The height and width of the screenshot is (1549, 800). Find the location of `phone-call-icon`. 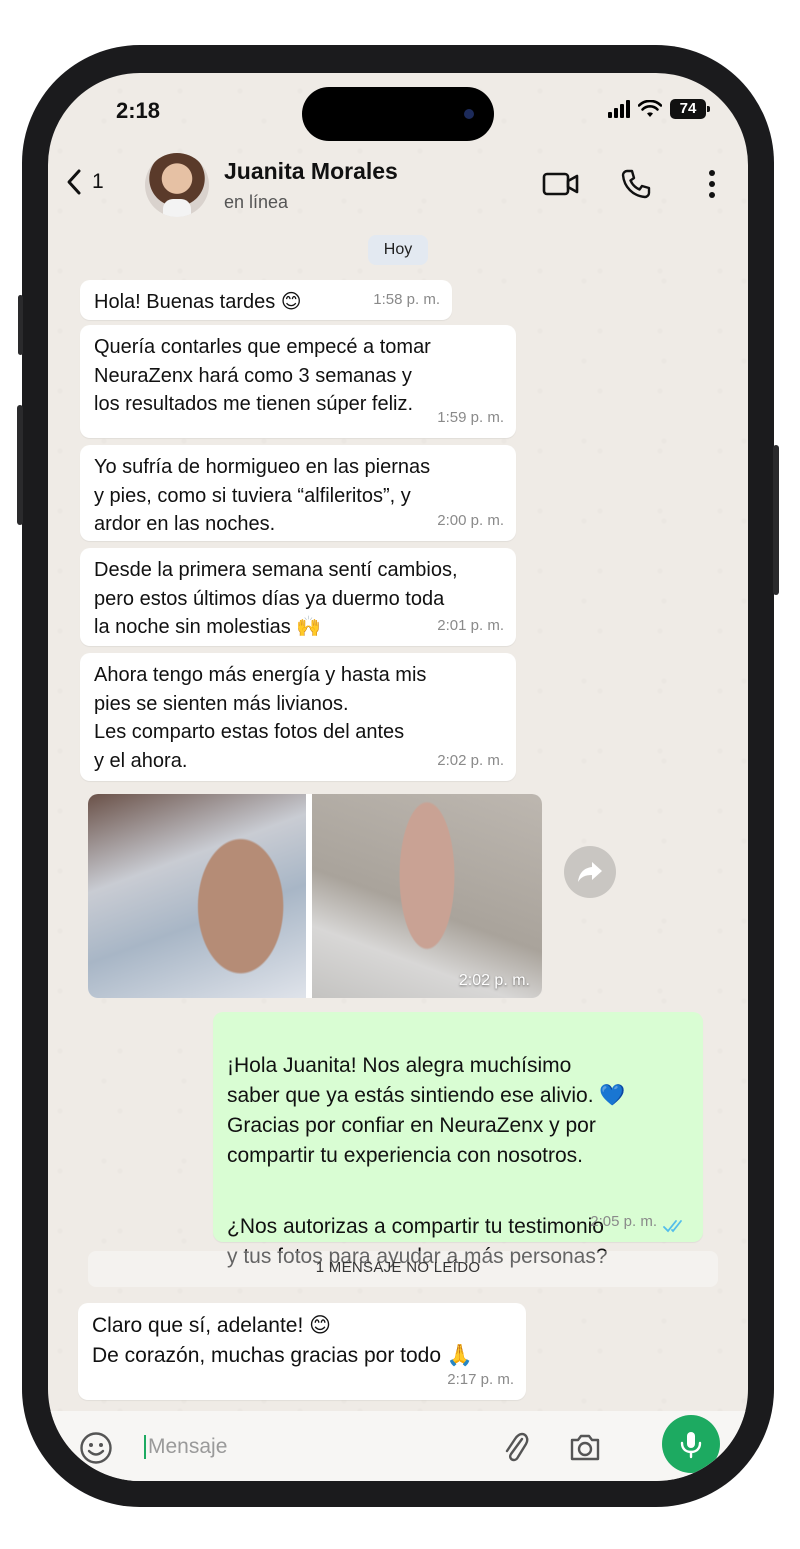

phone-call-icon is located at coordinates (636, 184).